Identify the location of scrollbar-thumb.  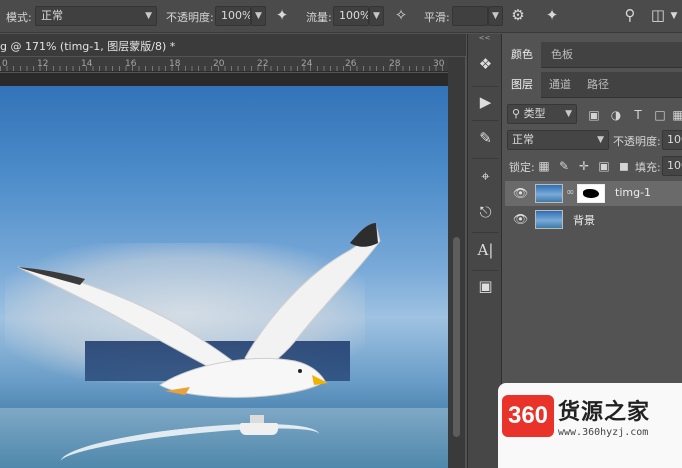
(456, 337).